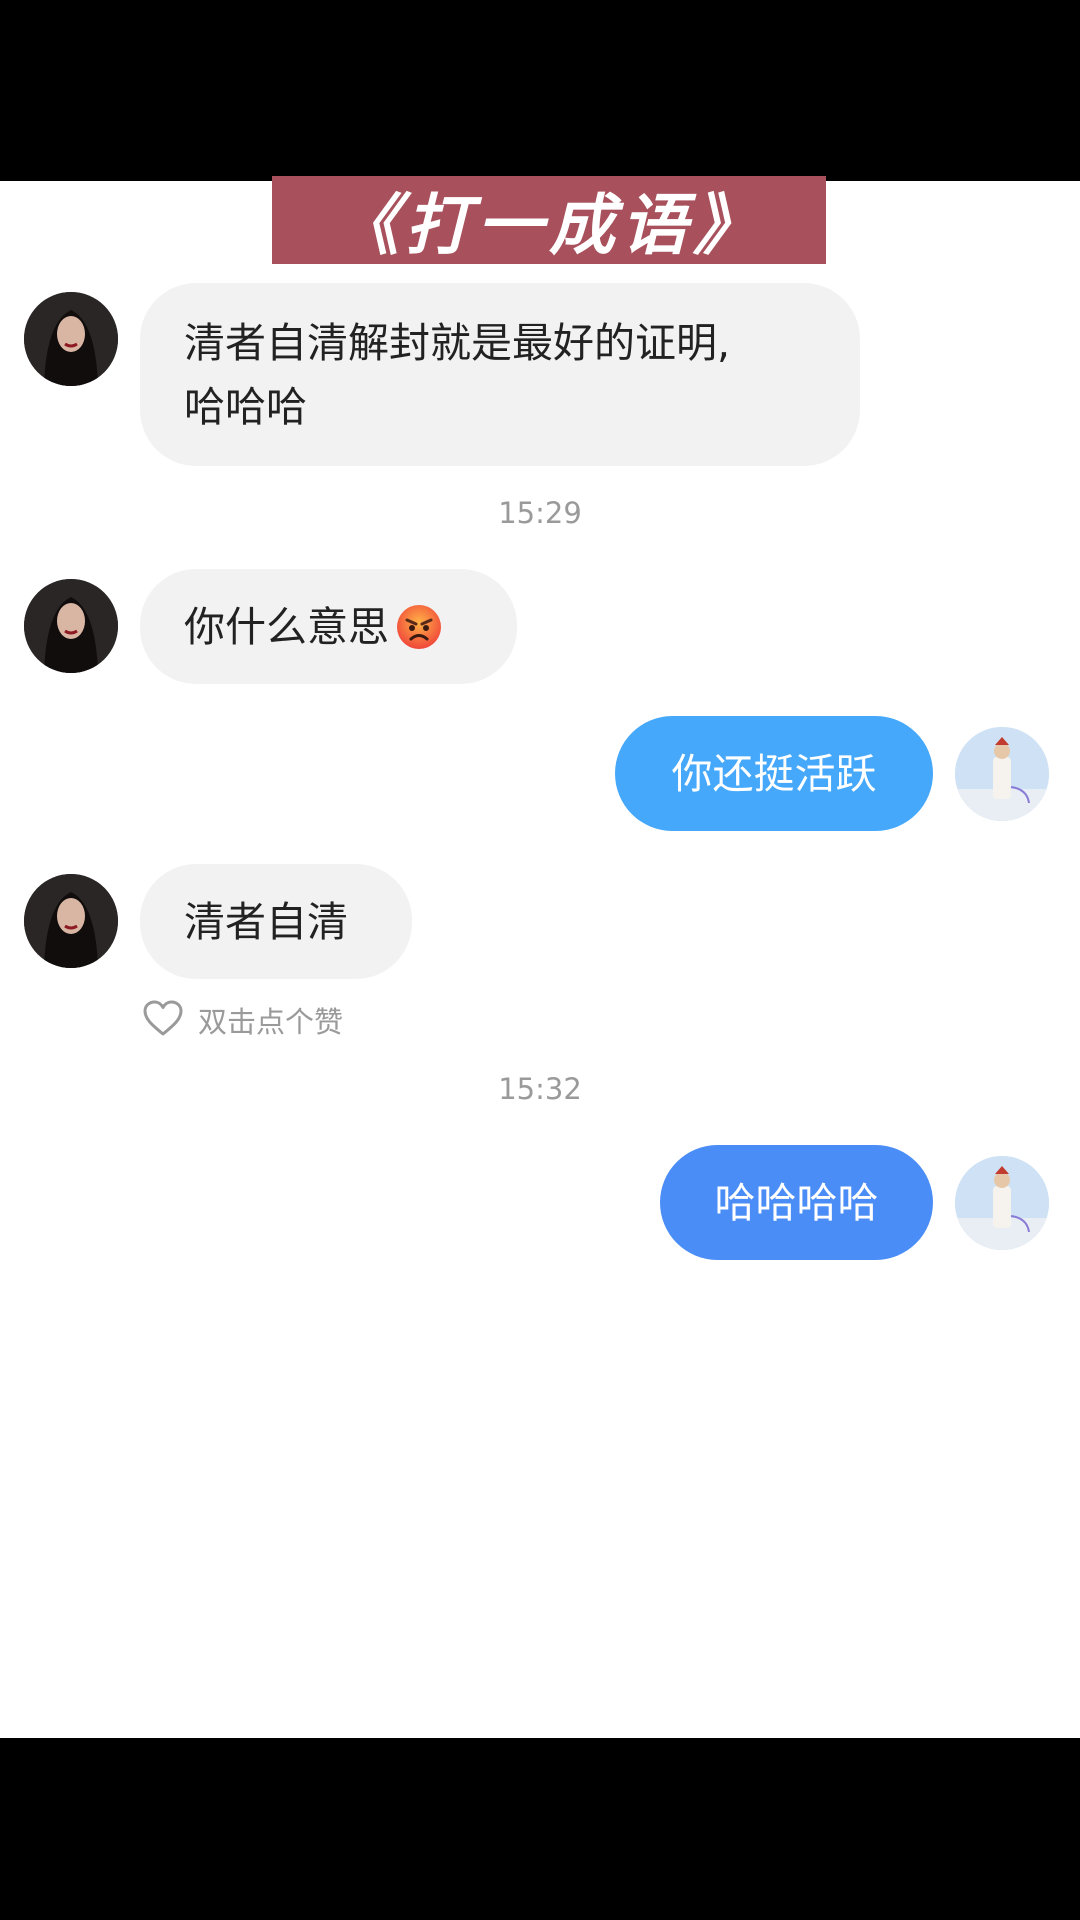  I want to click on message-text: 你还挺活跃, so click(774, 773).